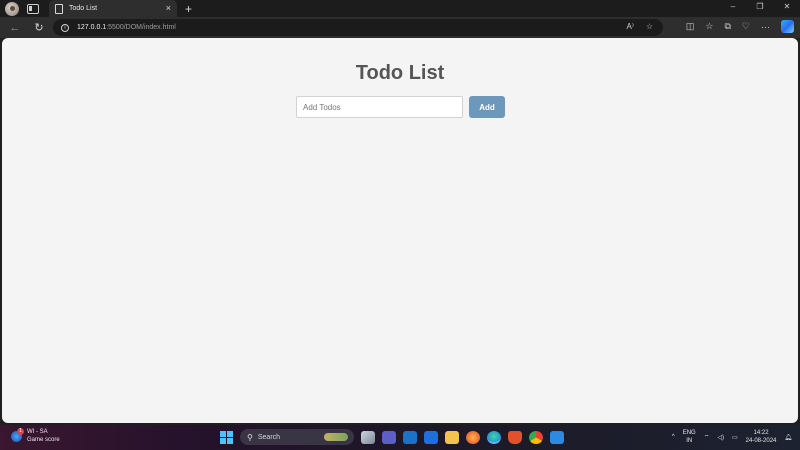 The height and width of the screenshot is (450, 800). What do you see at coordinates (15, 28) in the screenshot?
I see `back-button: ←` at bounding box center [15, 28].